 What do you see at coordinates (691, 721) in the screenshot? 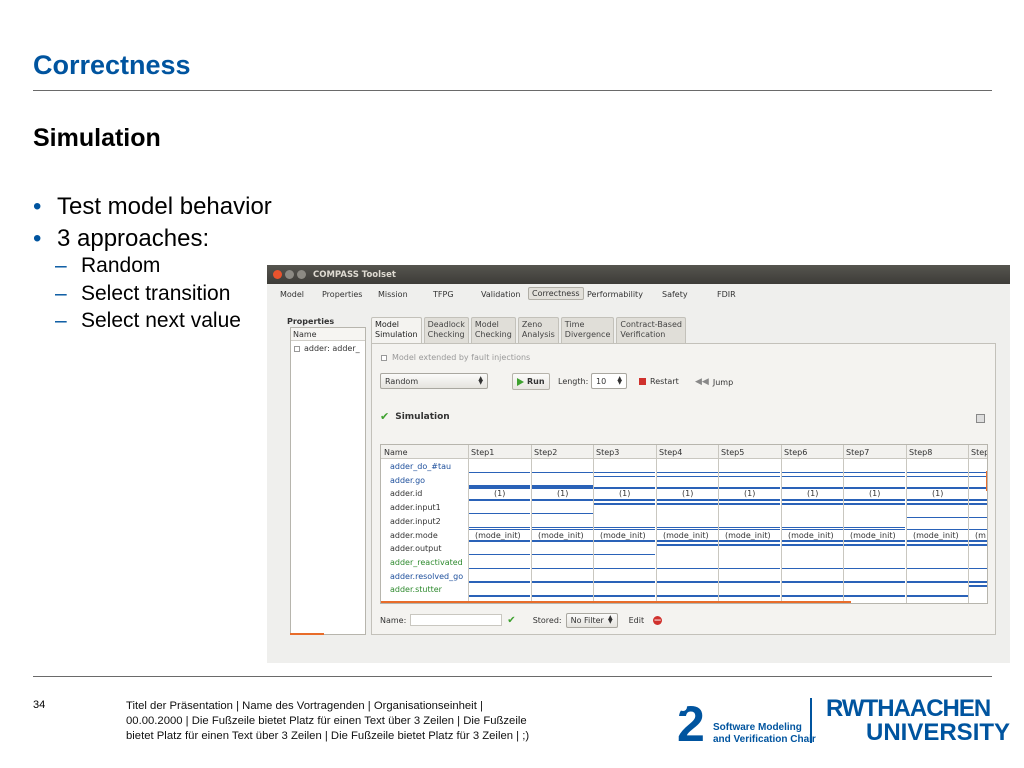
I see `chair-logo-icon: 2` at bounding box center [691, 721].